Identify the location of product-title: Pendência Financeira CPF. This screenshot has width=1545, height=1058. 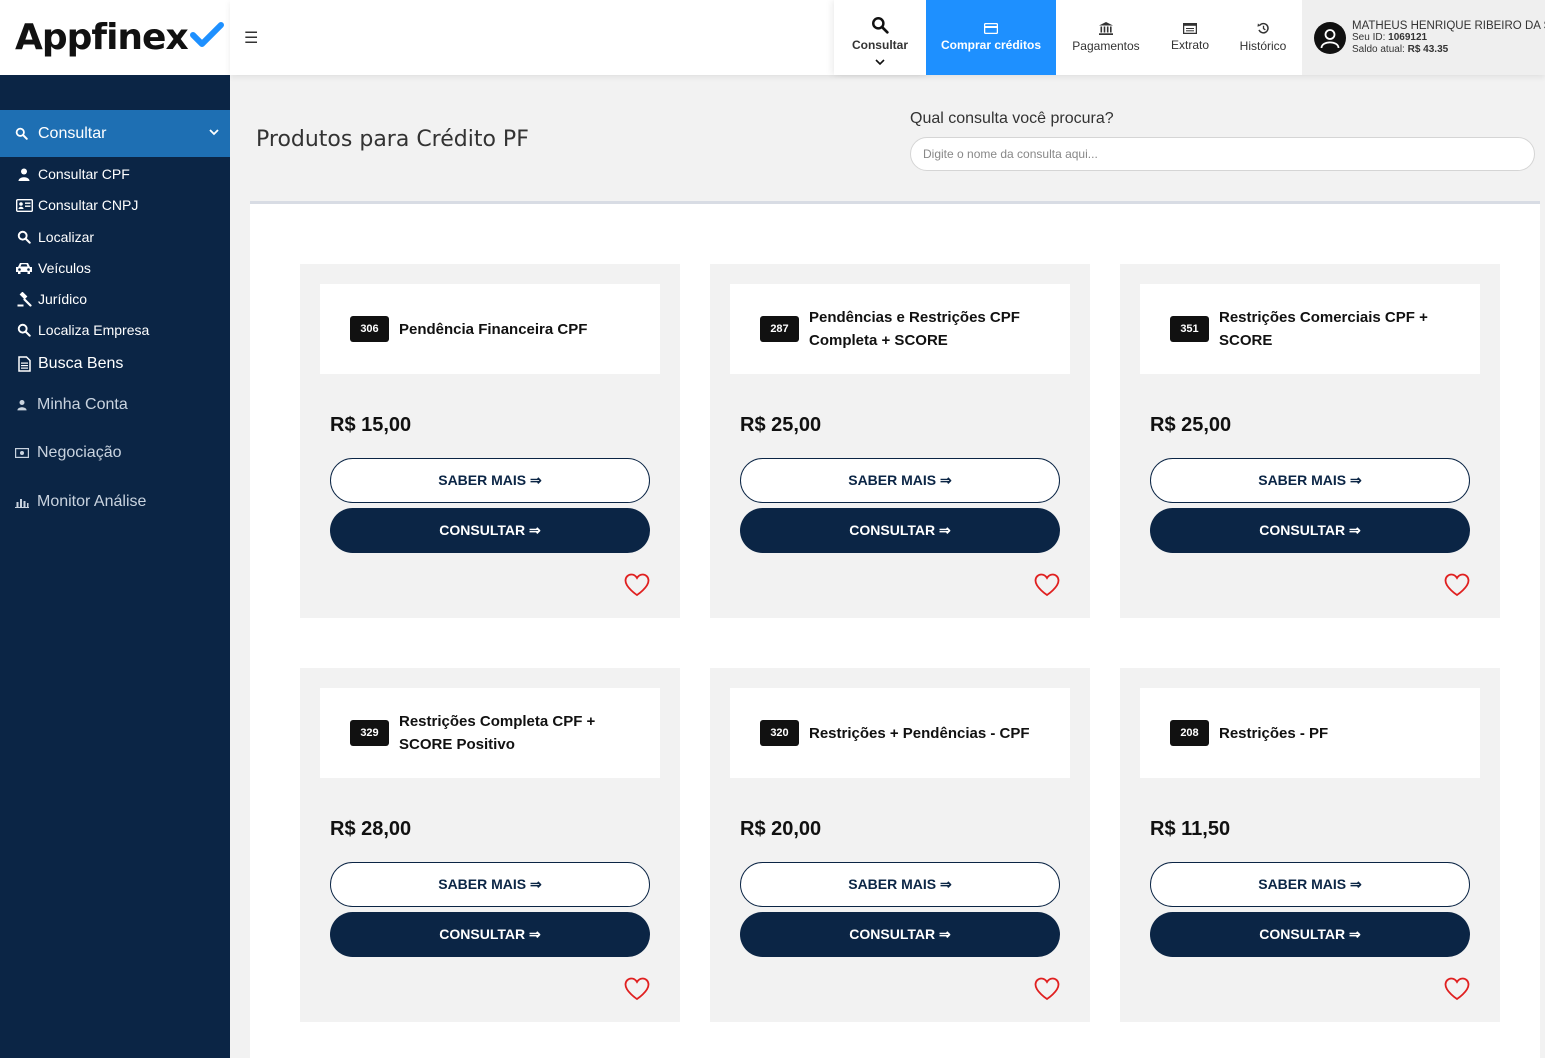
(493, 329).